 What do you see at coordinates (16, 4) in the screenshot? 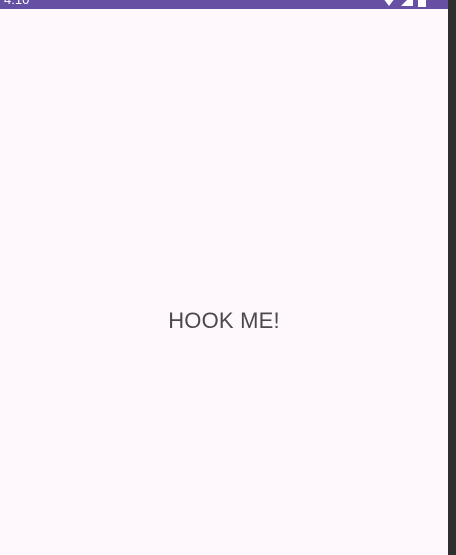
I see `status-time: 4:10` at bounding box center [16, 4].